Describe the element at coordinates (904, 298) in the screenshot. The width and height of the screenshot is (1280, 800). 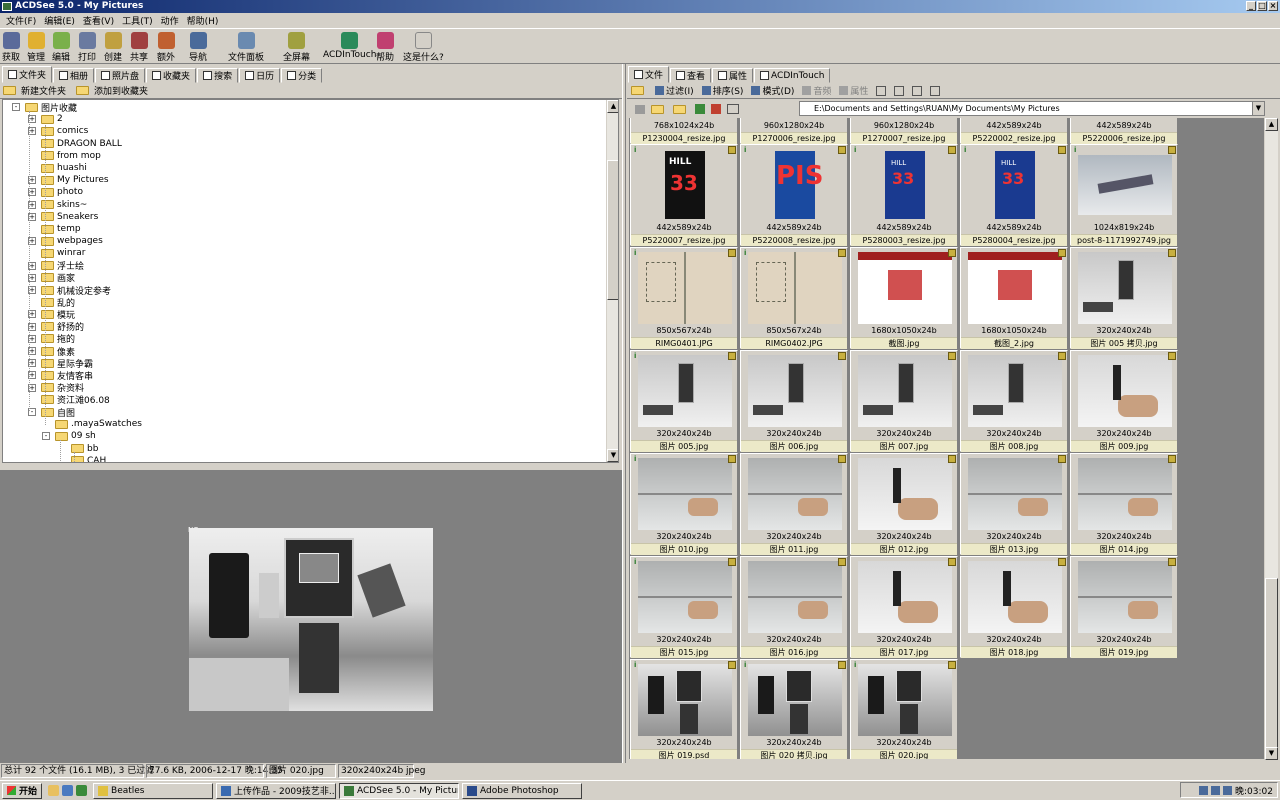
I see `thumbnail-item: 1680x1050x24b 截图.jpg` at that location.